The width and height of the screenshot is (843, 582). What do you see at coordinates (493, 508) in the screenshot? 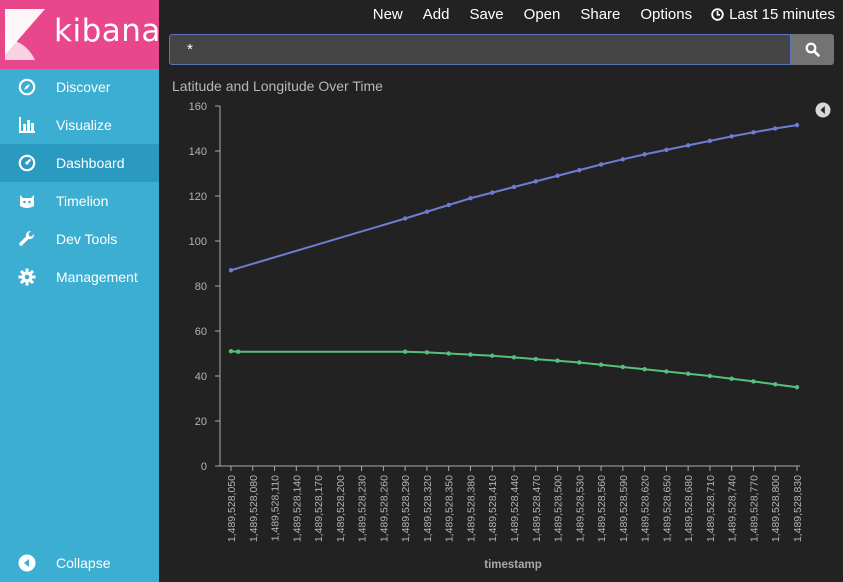
I see `x-tick-label: 1,489,528,410` at bounding box center [493, 508].